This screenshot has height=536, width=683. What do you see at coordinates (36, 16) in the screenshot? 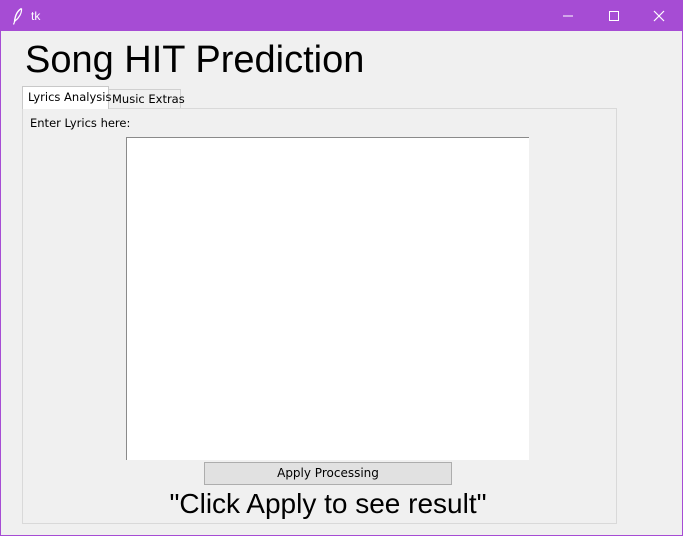
I see `window-title: tk` at bounding box center [36, 16].